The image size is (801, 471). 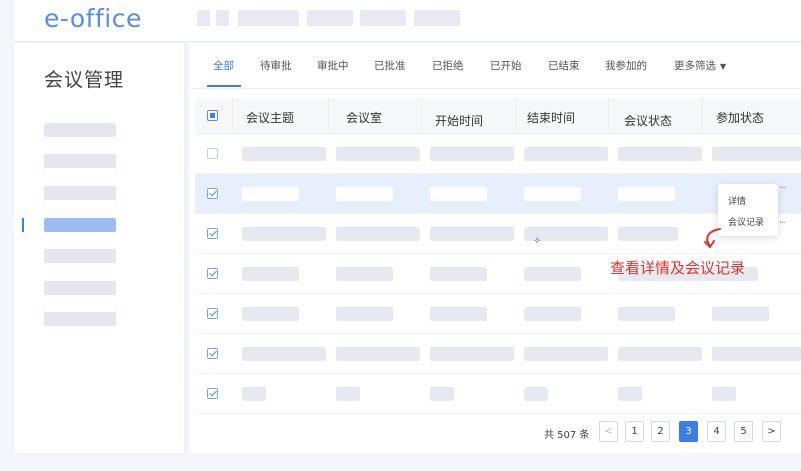 What do you see at coordinates (498, 194) in the screenshot?
I see `table-row-hovered` at bounding box center [498, 194].